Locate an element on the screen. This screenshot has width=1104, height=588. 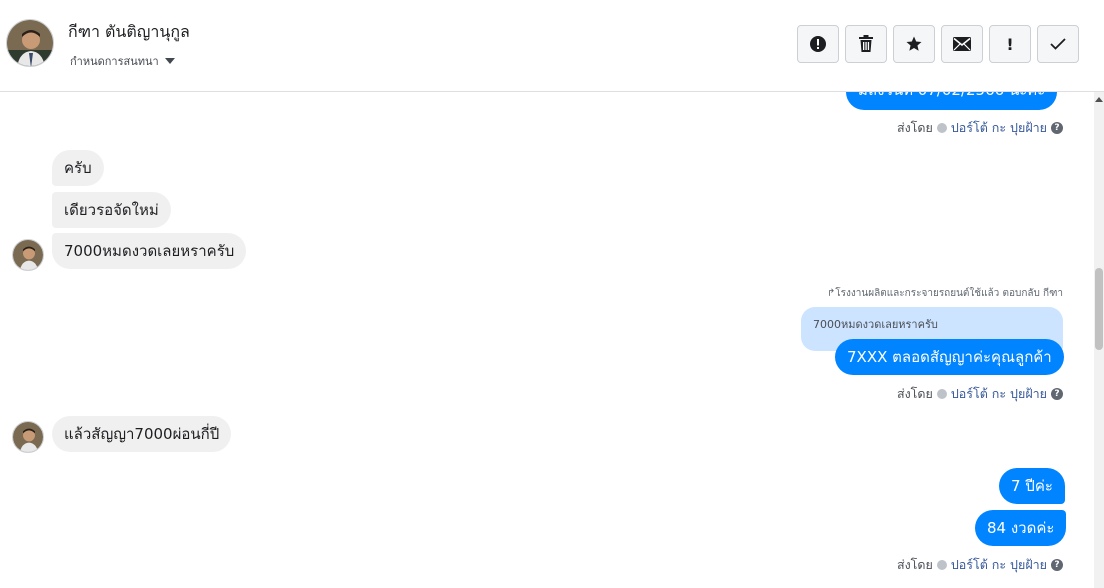
message-text: 7XXX ตลอดสัญญาค่ะคุณลูกค้า is located at coordinates (949, 357).